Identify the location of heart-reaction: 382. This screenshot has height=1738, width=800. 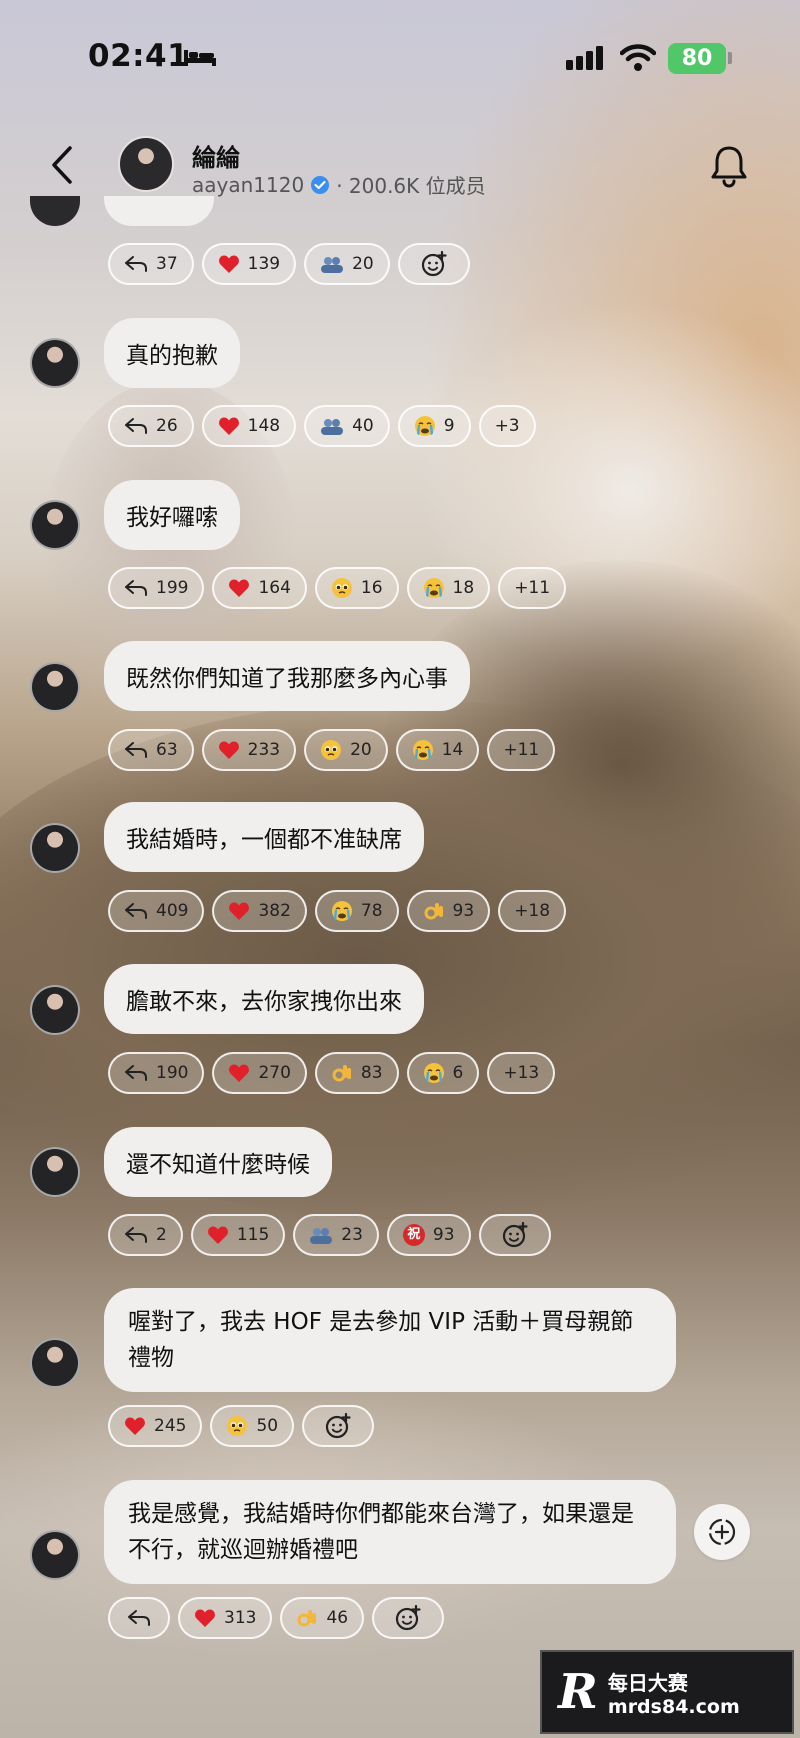
(259, 911).